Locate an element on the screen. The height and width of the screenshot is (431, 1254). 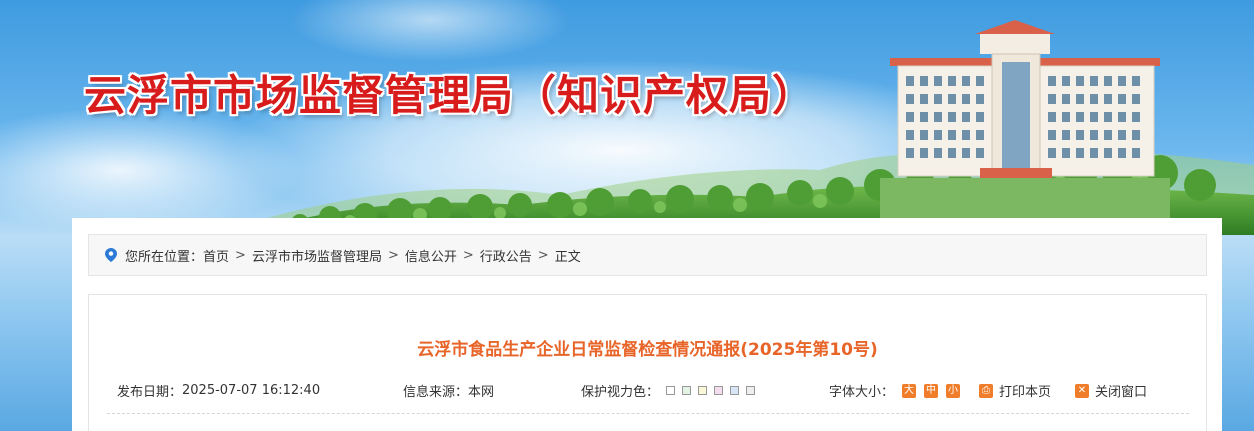
breadcrumb-prefix: 您所在位置： is located at coordinates (164, 257).